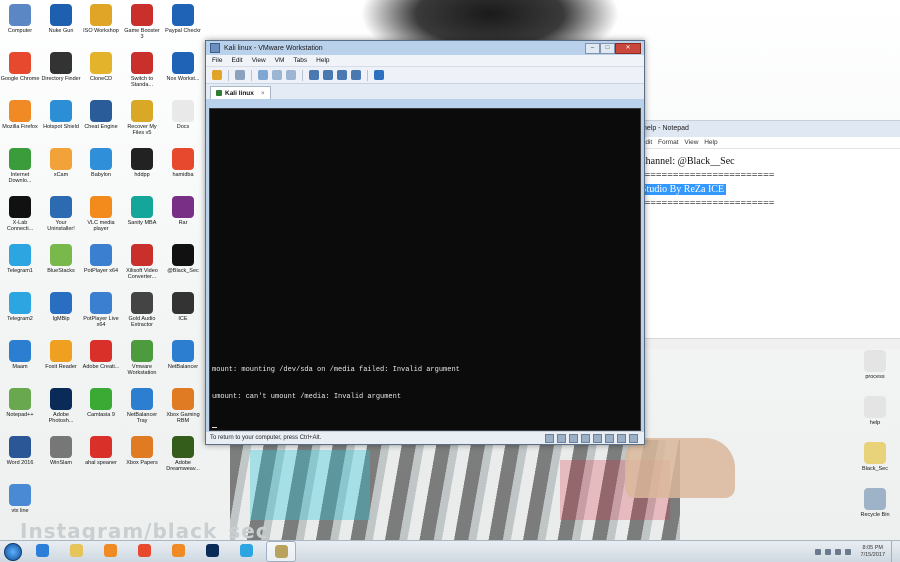  I want to click on desktop-icon: BlueStacks, so click(61, 259).